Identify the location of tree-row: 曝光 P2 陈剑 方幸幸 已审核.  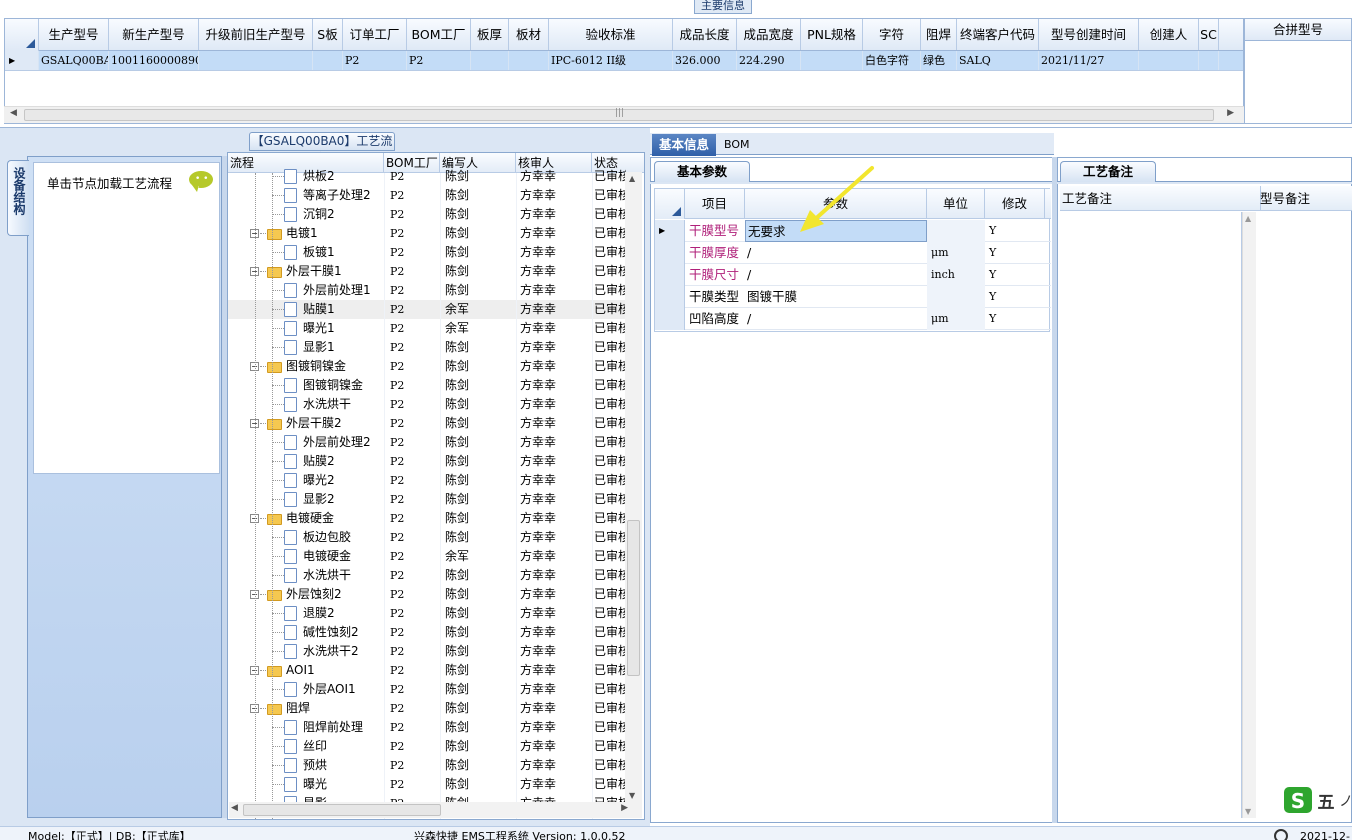
(428, 784).